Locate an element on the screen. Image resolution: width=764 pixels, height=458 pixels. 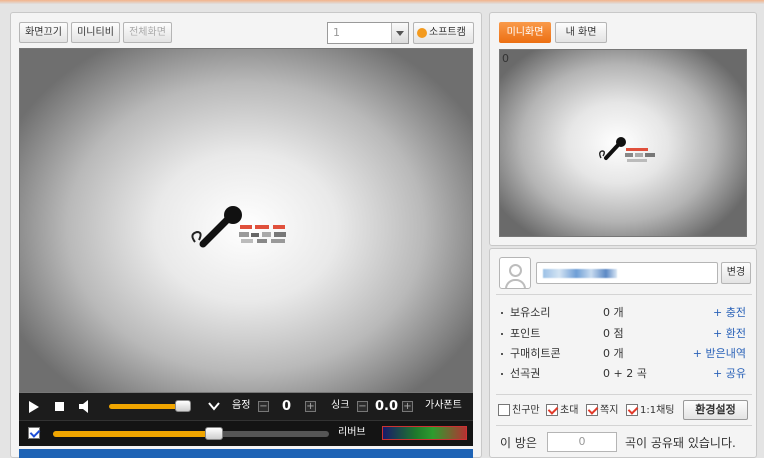
note-option: 쪽지 is located at coordinates (602, 410).